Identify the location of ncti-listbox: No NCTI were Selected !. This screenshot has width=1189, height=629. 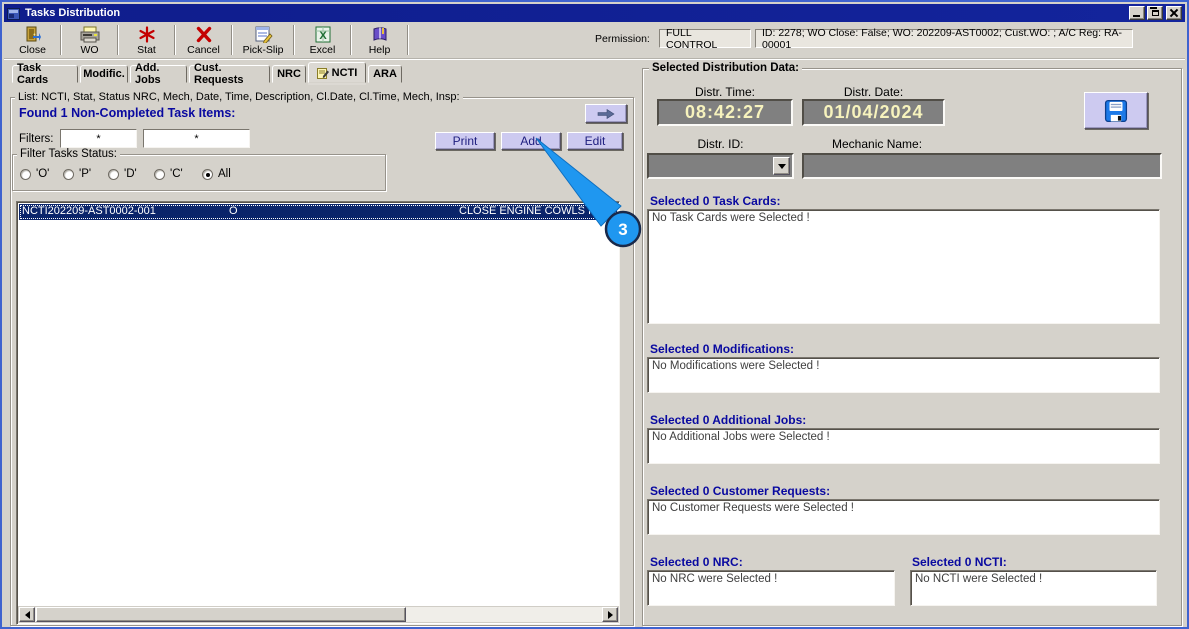
(1033, 588).